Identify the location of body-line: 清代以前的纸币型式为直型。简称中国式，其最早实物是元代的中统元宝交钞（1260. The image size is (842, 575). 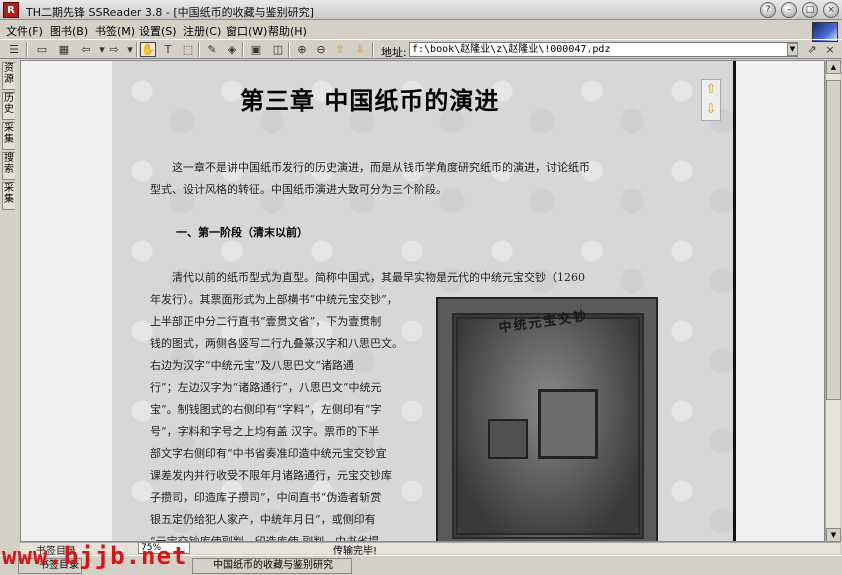
(378, 277).